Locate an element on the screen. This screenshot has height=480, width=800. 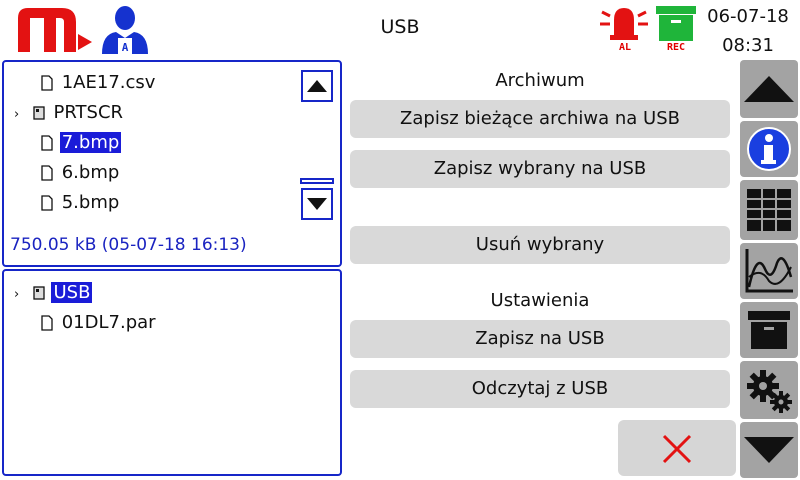
user-button: A is located at coordinates (125, 29).